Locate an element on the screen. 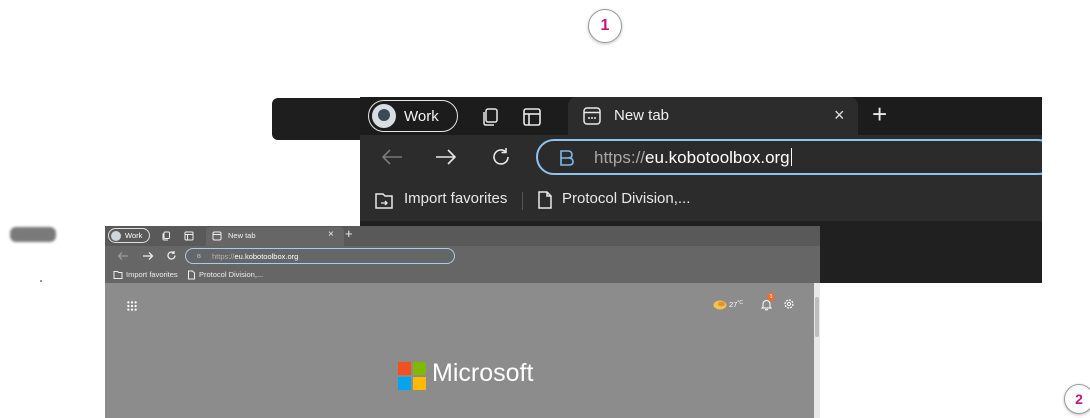 The width and height of the screenshot is (1090, 418). step-badge-2: 2 is located at coordinates (1077, 399).